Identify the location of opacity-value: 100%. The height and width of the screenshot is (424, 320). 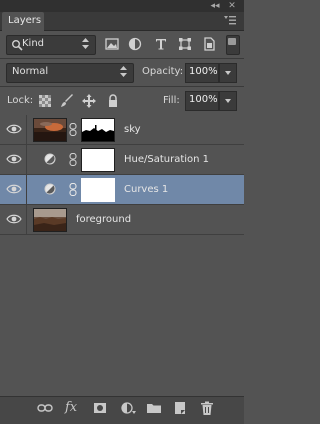
(203, 71).